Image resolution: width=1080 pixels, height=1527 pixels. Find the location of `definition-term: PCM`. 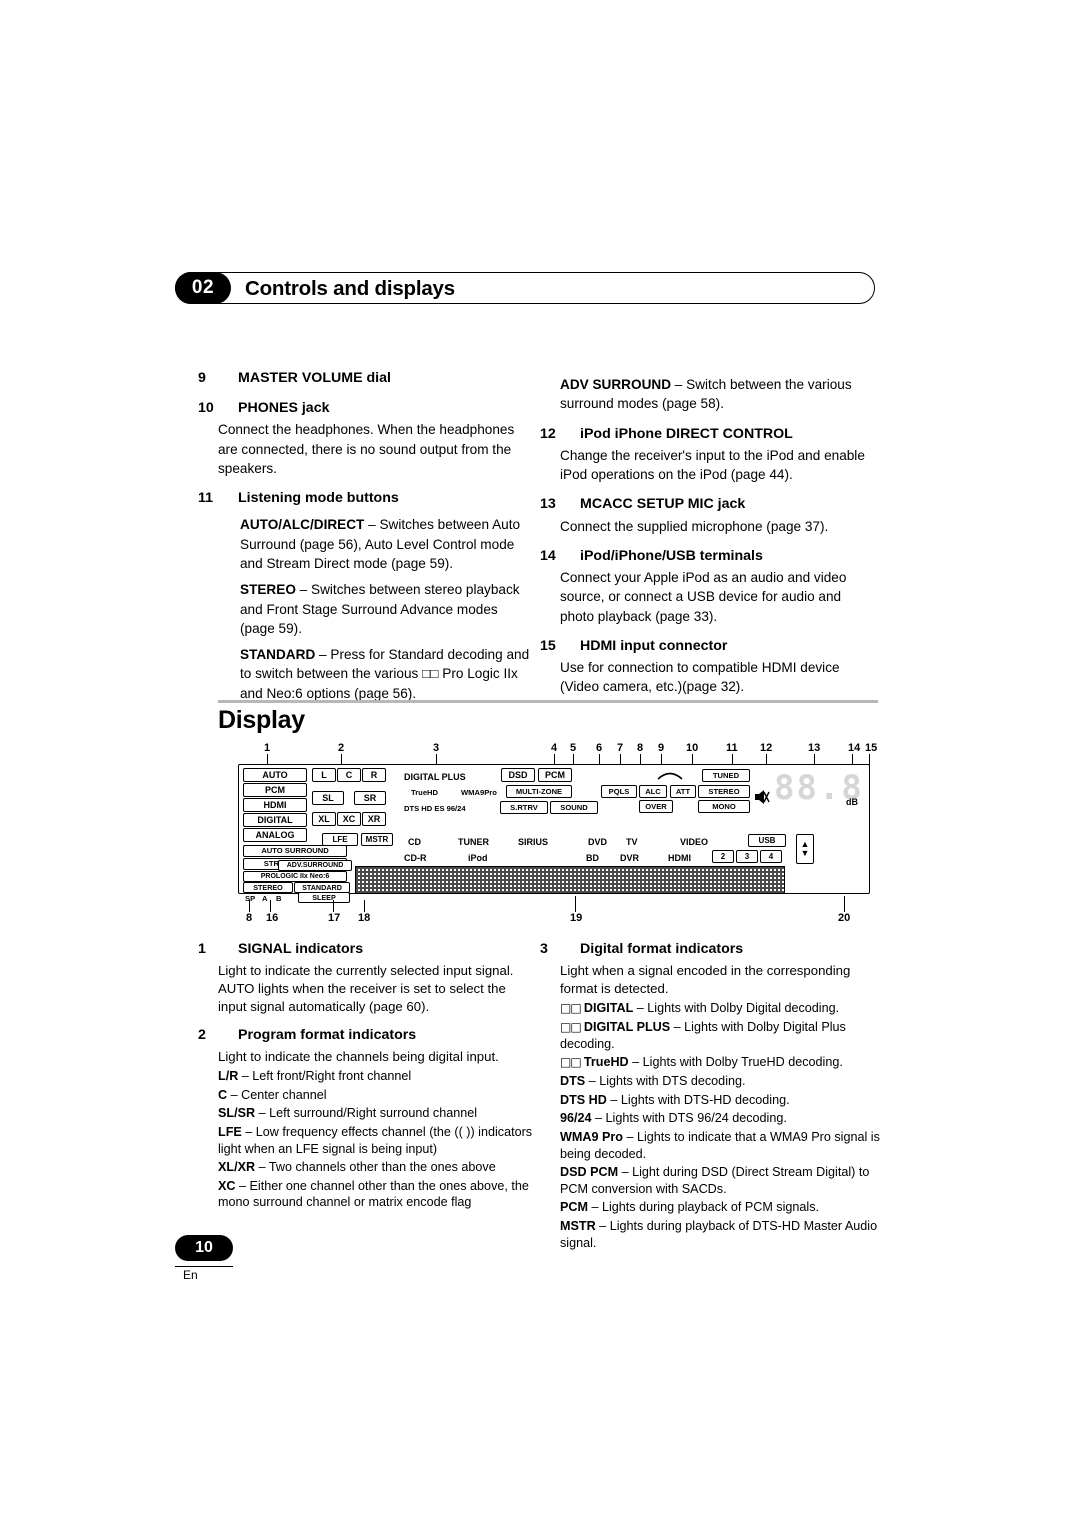

definition-term: PCM is located at coordinates (574, 1207).